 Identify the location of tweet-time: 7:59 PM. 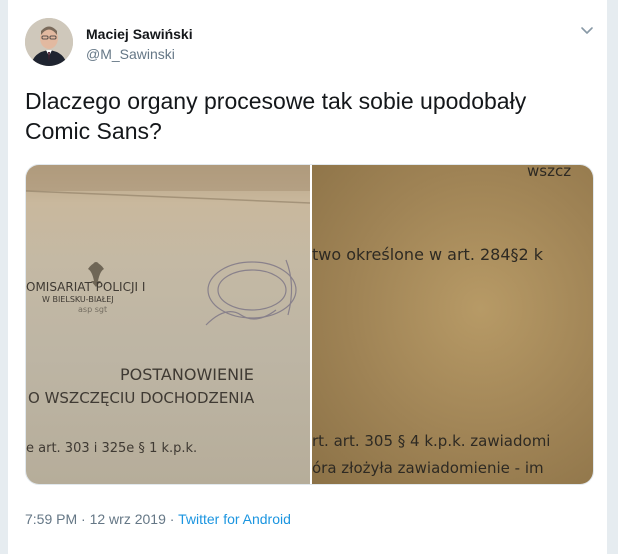
(51, 519).